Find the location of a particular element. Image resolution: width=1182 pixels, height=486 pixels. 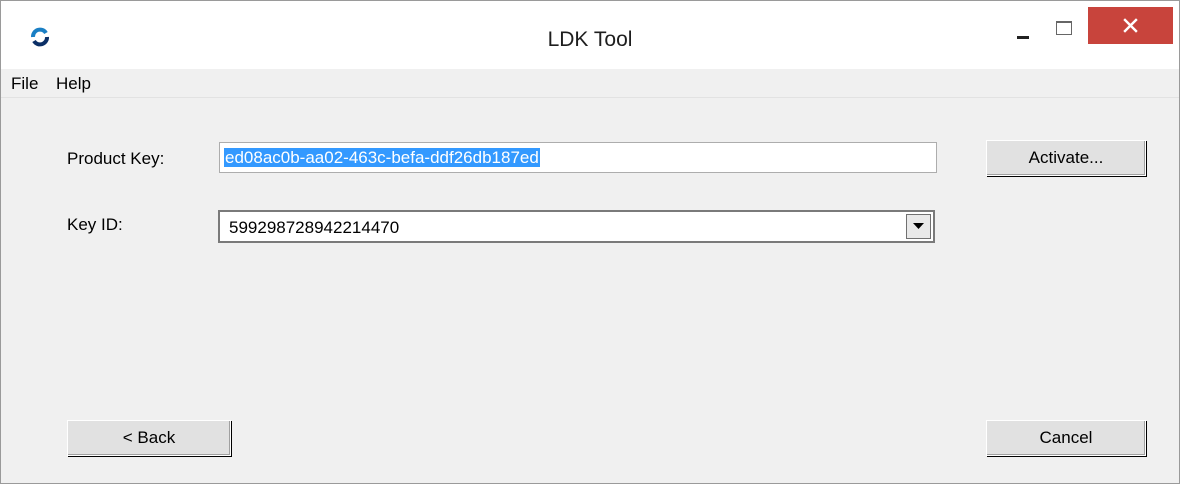

chevron-down-icon is located at coordinates (918, 226).